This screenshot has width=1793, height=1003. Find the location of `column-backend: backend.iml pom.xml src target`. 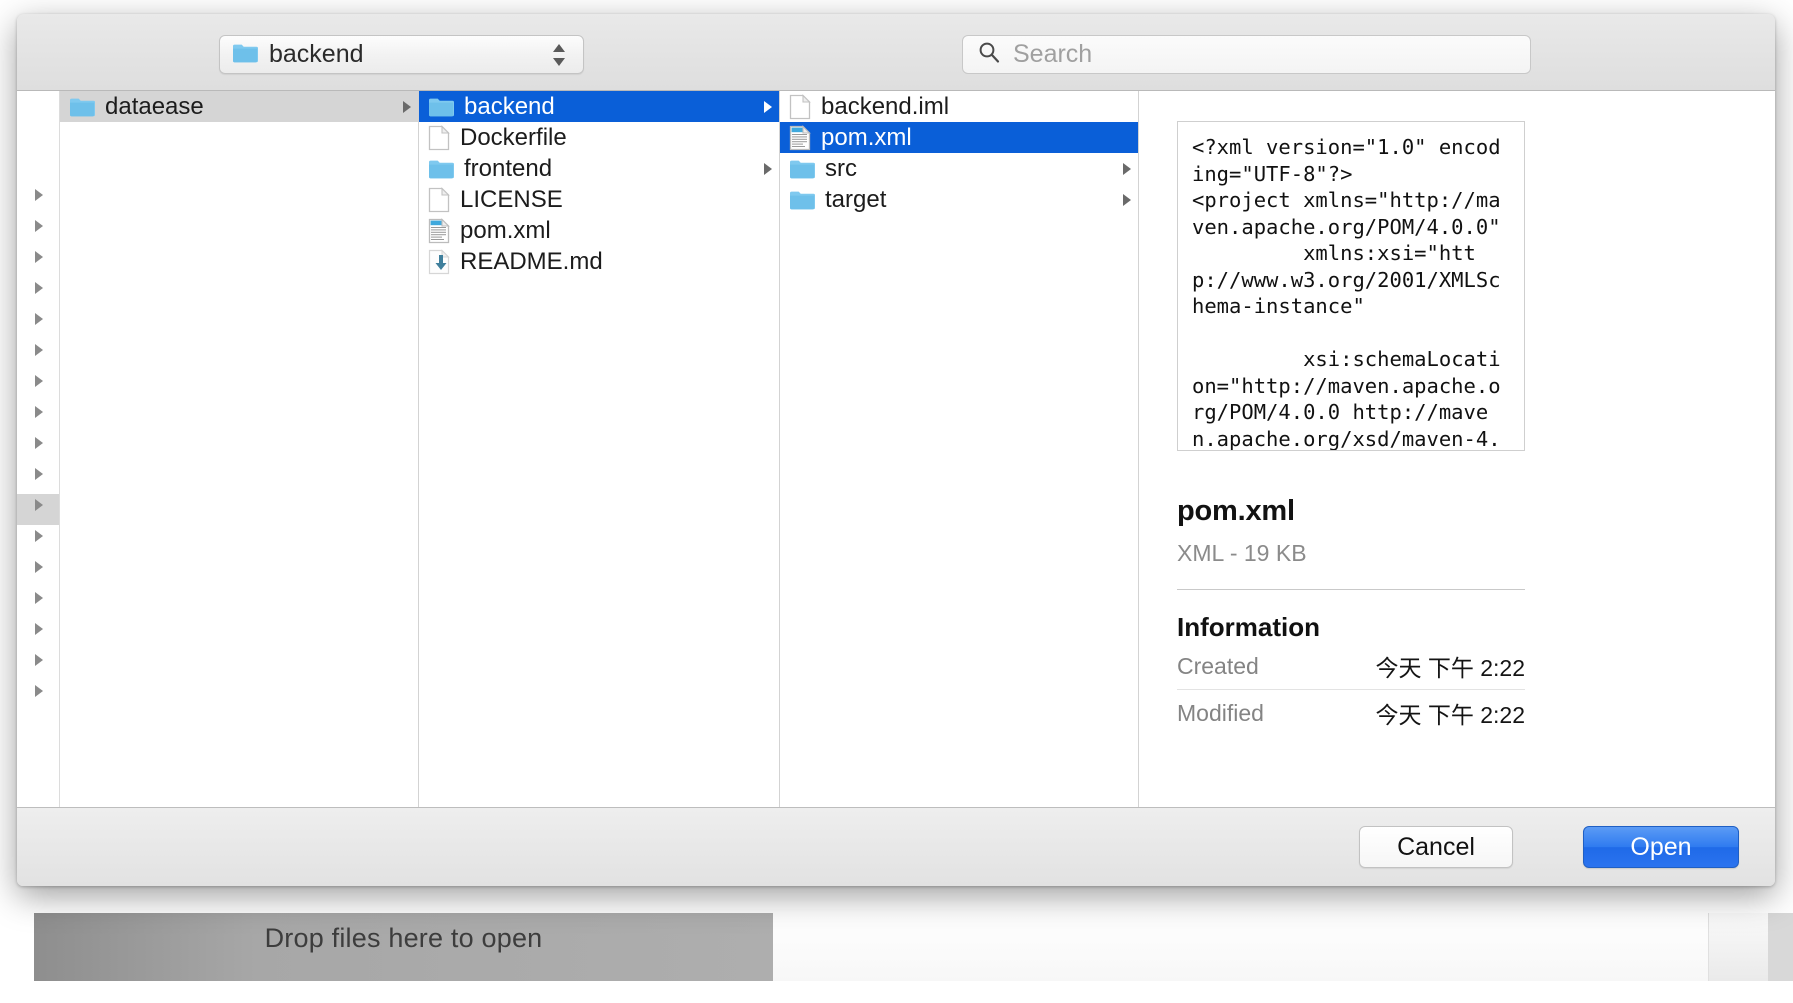

column-backend: backend.iml pom.xml src target is located at coordinates (959, 449).